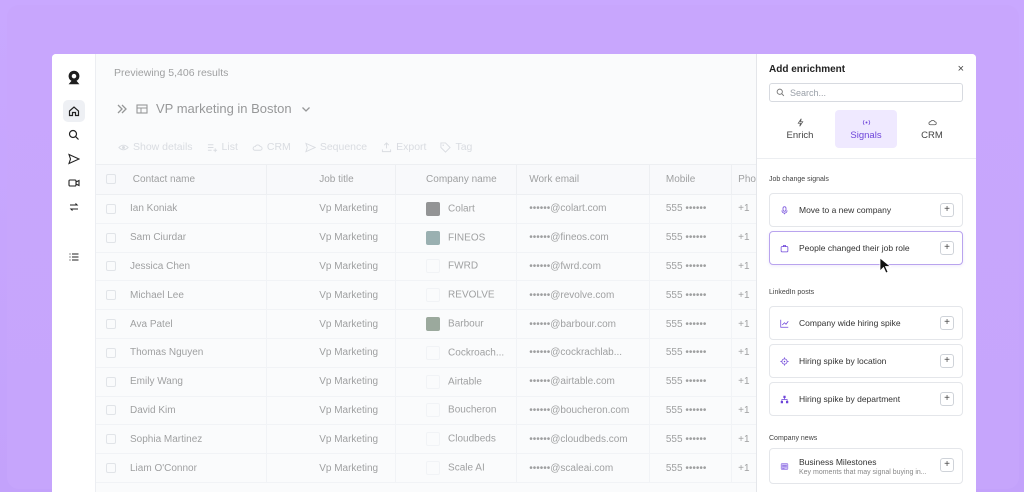  What do you see at coordinates (271, 147) in the screenshot?
I see `crm-button: CRM` at bounding box center [271, 147].